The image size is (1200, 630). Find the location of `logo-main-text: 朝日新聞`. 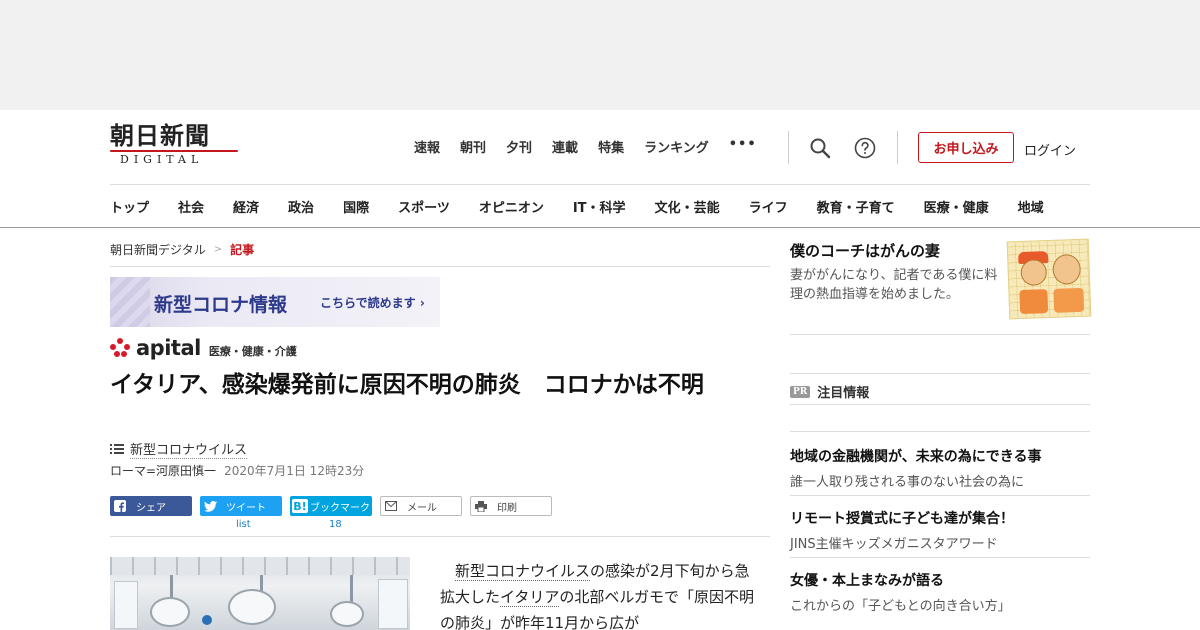

logo-main-text: 朝日新聞 is located at coordinates (160, 135).